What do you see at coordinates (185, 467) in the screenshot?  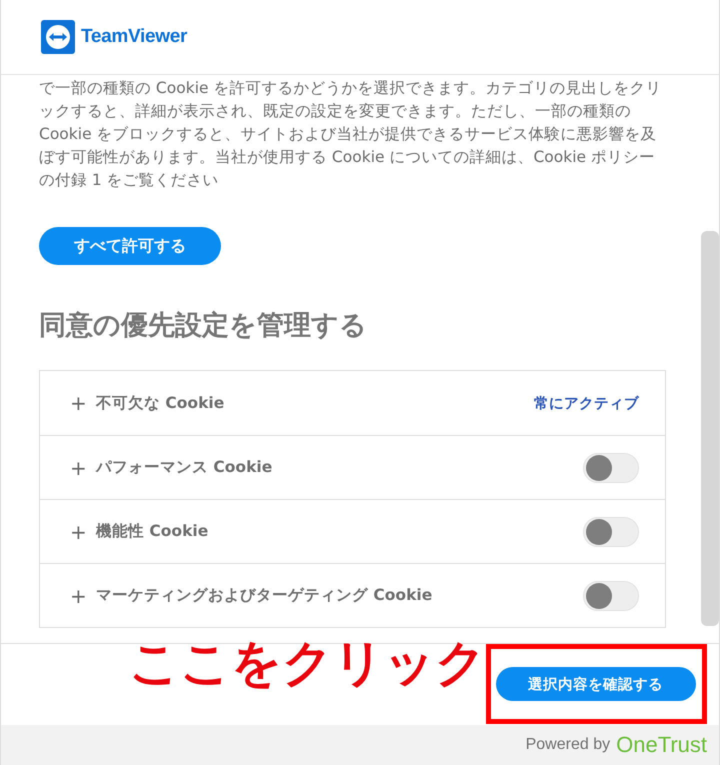 I see `category-label: パフォーマンス Cookie` at bounding box center [185, 467].